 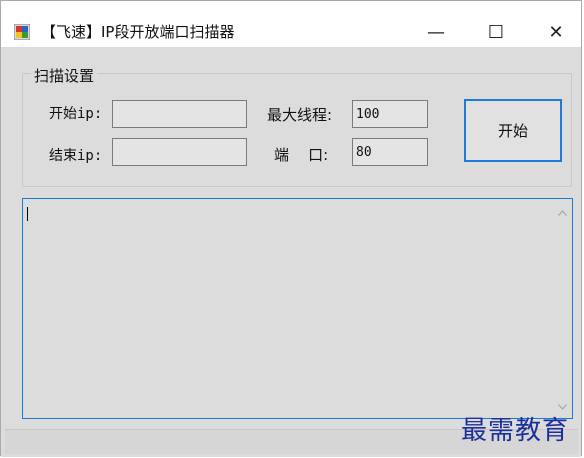 What do you see at coordinates (515, 431) in the screenshot?
I see `watermark: 最需教育` at bounding box center [515, 431].